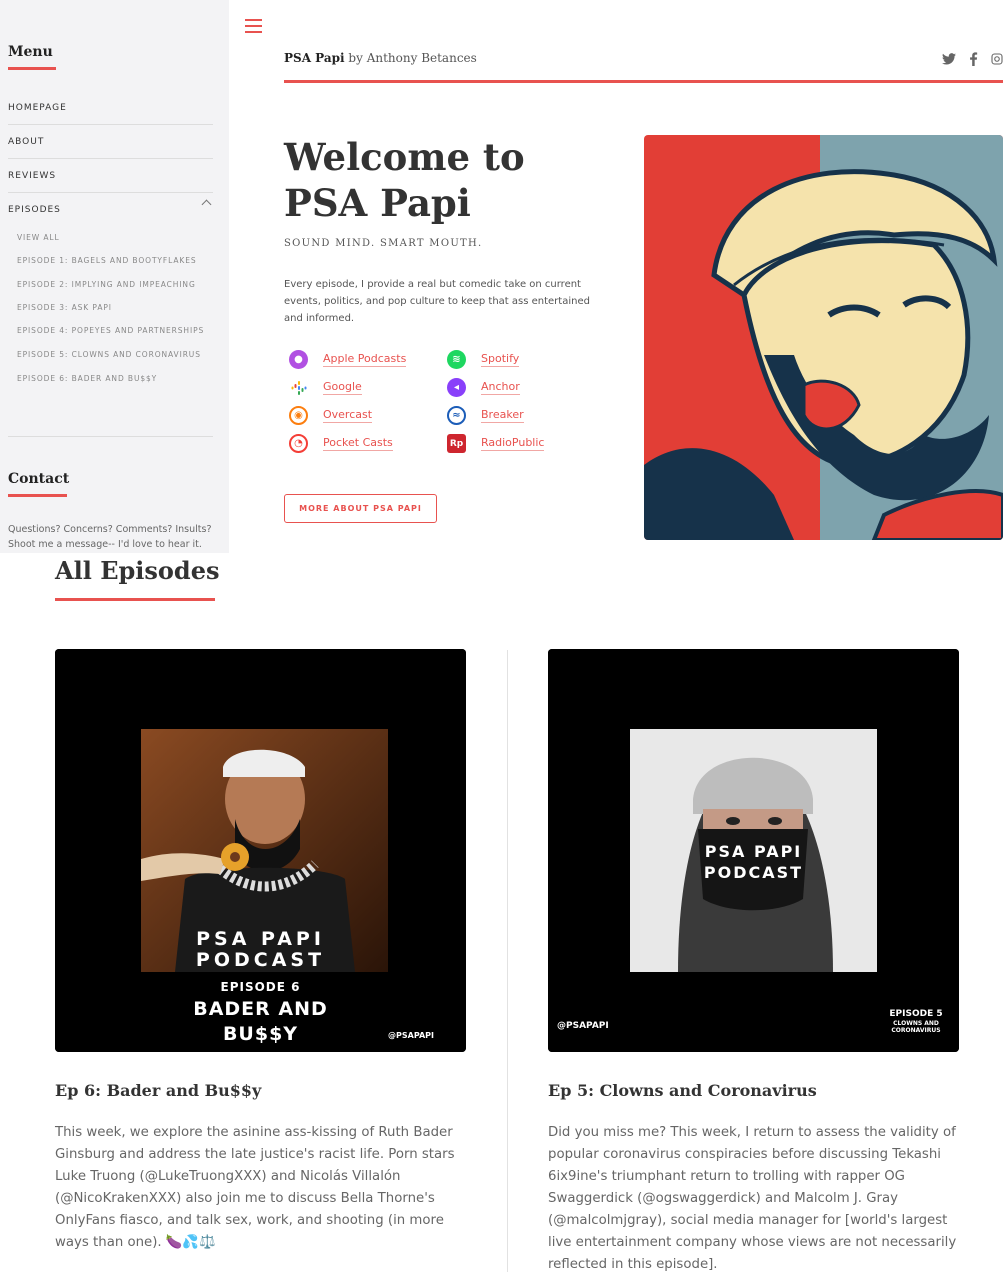 This screenshot has width=1003, height=1272. Describe the element at coordinates (64, 307) in the screenshot. I see `submenu-item-episode-3: Episode 3: Ask Papi` at that location.